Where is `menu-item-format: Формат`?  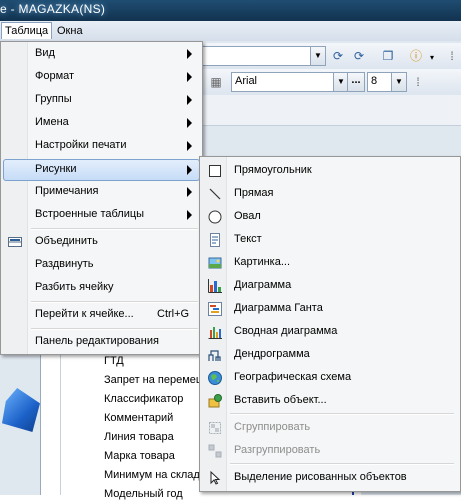 menu-item-format: Формат is located at coordinates (101, 77).